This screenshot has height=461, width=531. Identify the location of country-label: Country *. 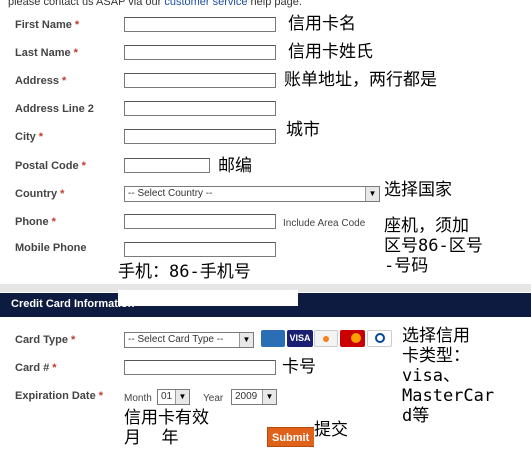
(40, 194).